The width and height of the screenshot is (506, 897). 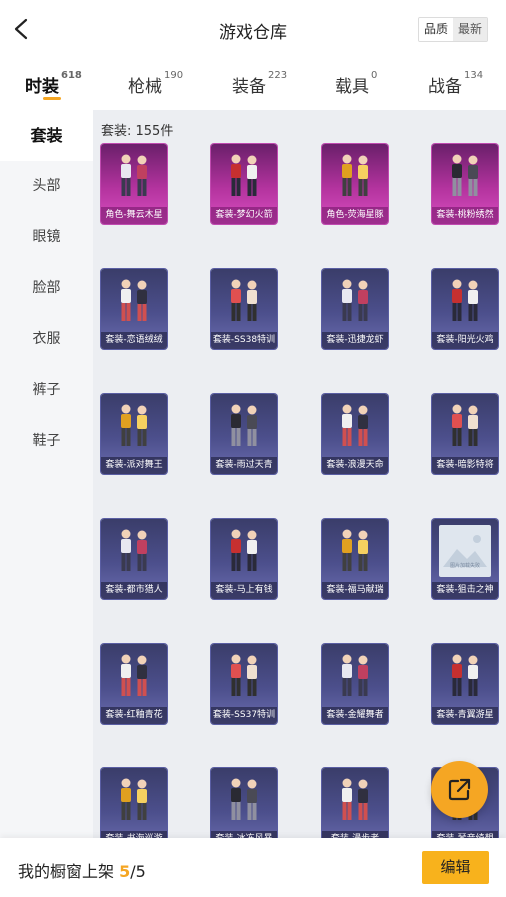 I want to click on placeholder-text: 图片加载失败, so click(x=464, y=566).